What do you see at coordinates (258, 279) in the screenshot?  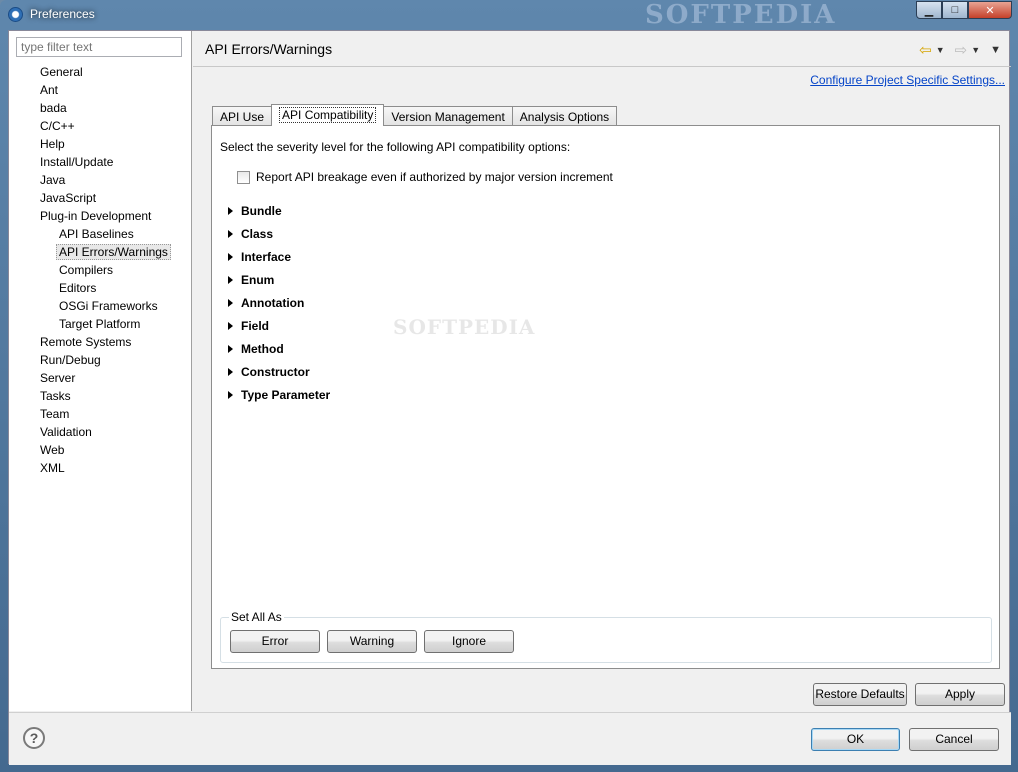 I see `section-label: Enum` at bounding box center [258, 279].